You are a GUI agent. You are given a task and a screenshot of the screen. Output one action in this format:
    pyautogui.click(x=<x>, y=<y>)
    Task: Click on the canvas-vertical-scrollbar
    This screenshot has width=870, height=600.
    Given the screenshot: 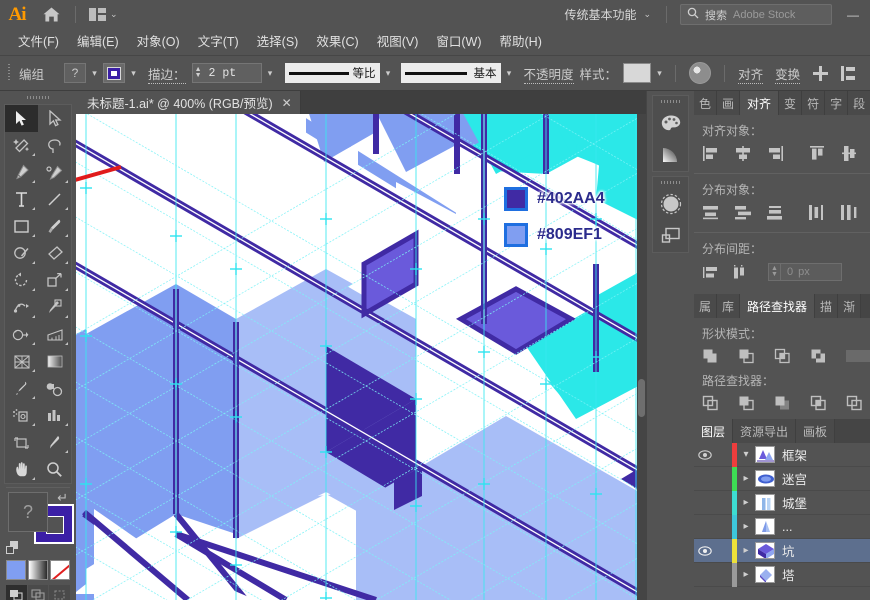 What is the action you would take?
    pyautogui.click(x=641, y=357)
    